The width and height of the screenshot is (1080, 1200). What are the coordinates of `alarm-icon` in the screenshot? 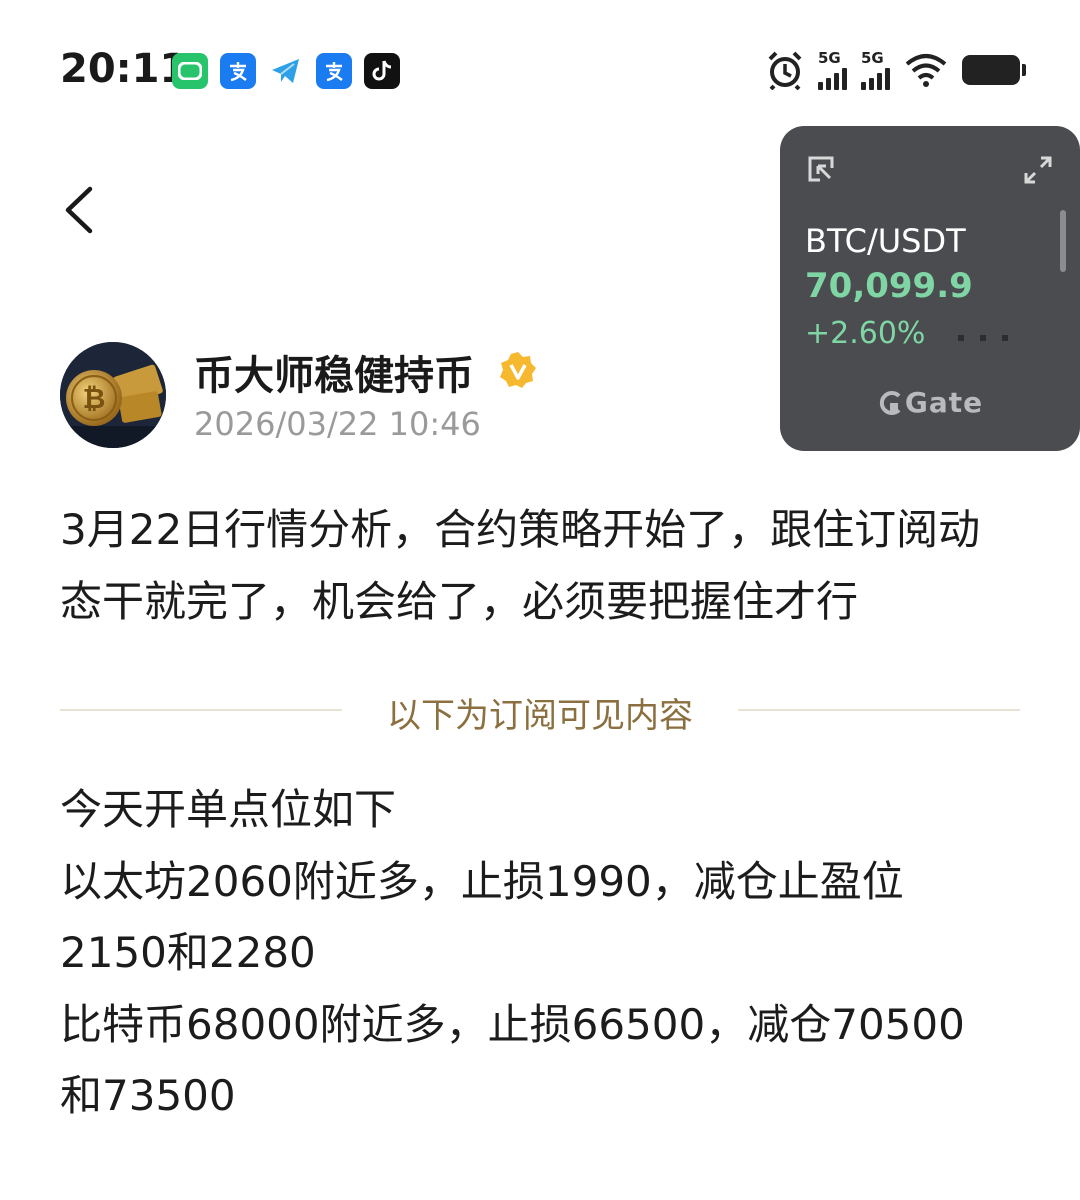 It's located at (785, 70).